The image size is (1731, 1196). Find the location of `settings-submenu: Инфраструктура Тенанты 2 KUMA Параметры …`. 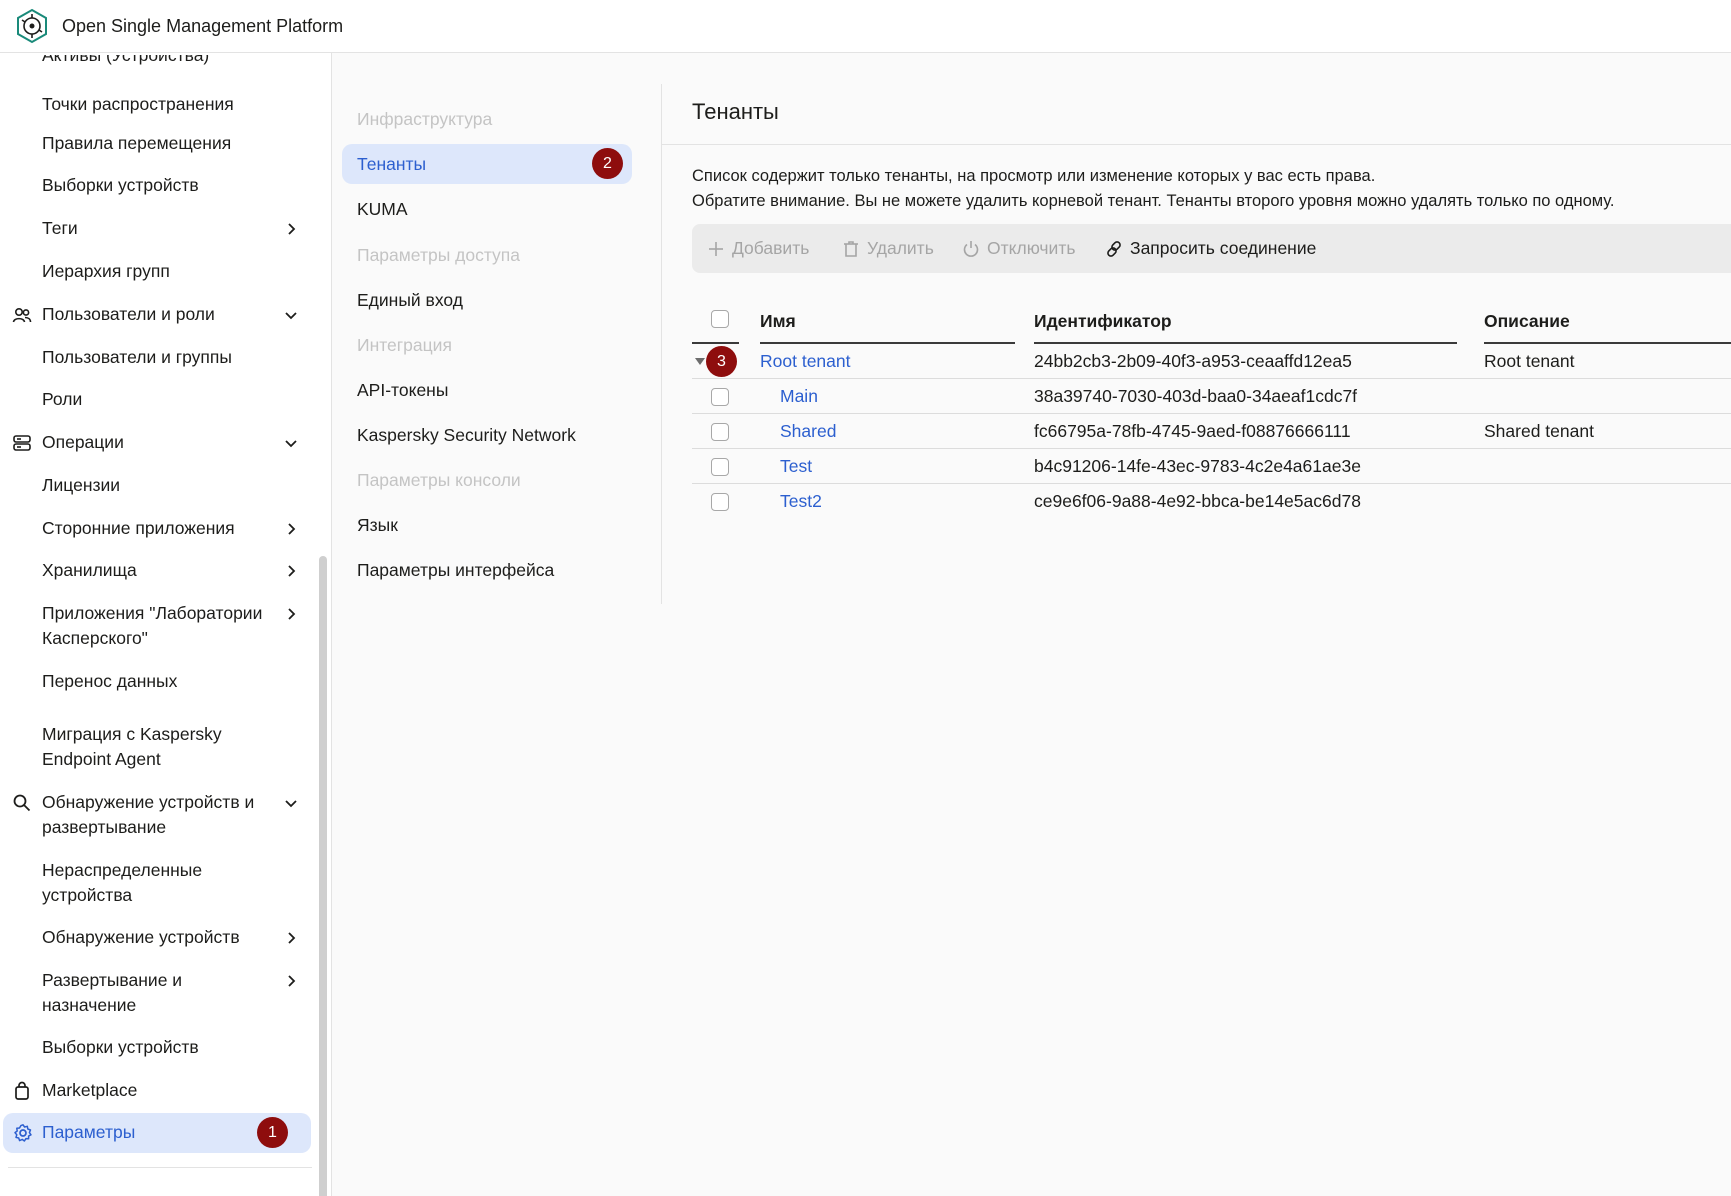

settings-submenu: Инфраструктура Тенанты 2 KUMA Параметры … is located at coordinates (497, 328).